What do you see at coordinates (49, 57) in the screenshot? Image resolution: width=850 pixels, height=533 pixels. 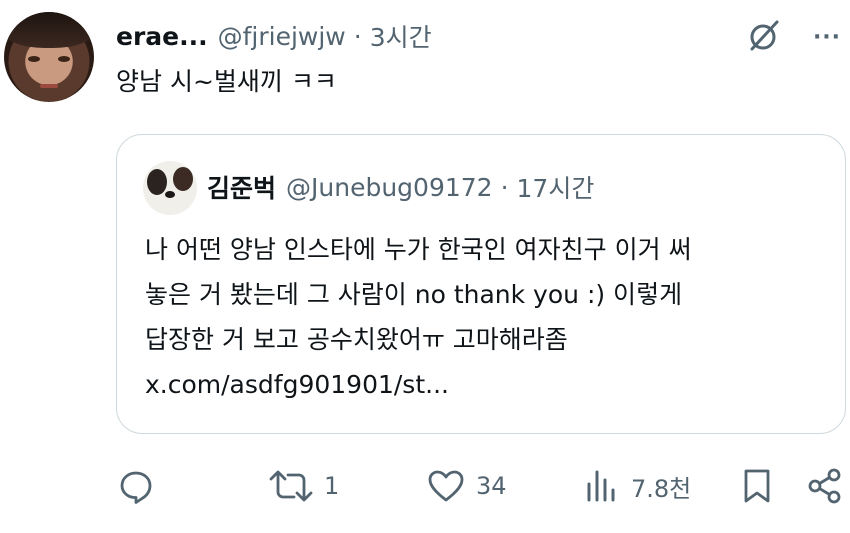 I see `author-avatar` at bounding box center [49, 57].